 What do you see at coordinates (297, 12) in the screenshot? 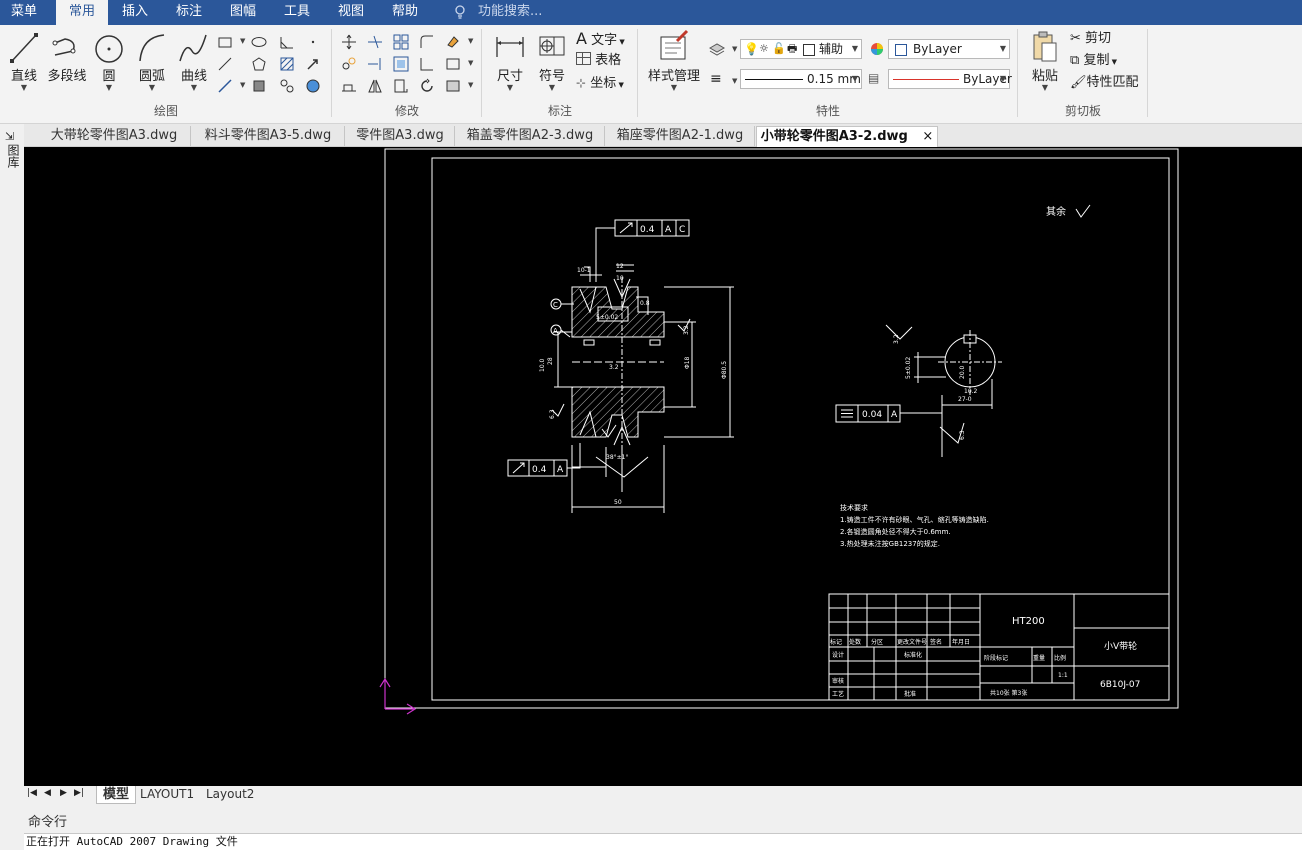
I see `menu-item-tools: 工具` at bounding box center [297, 12].